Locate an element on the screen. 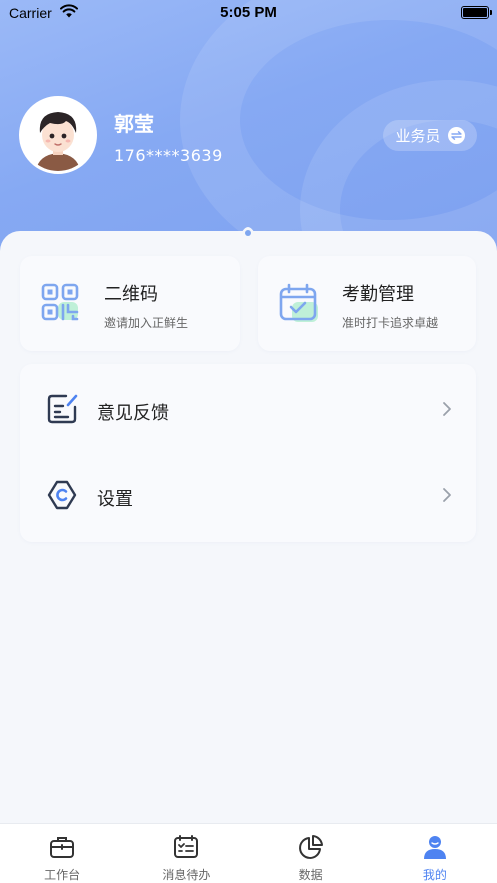  clock: 5:05 PM is located at coordinates (248, 12).